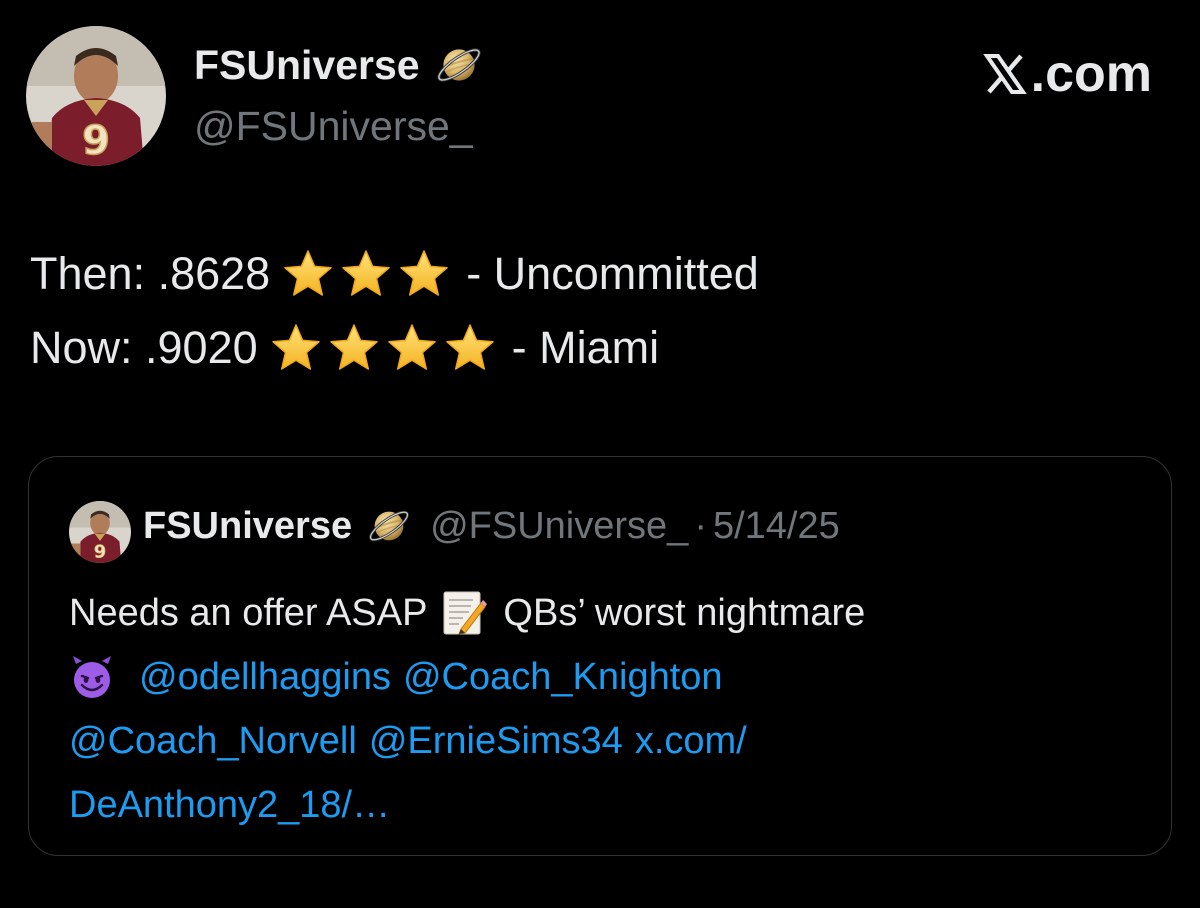  What do you see at coordinates (247, 526) in the screenshot?
I see `quote-author-name: FSUniverse` at bounding box center [247, 526].